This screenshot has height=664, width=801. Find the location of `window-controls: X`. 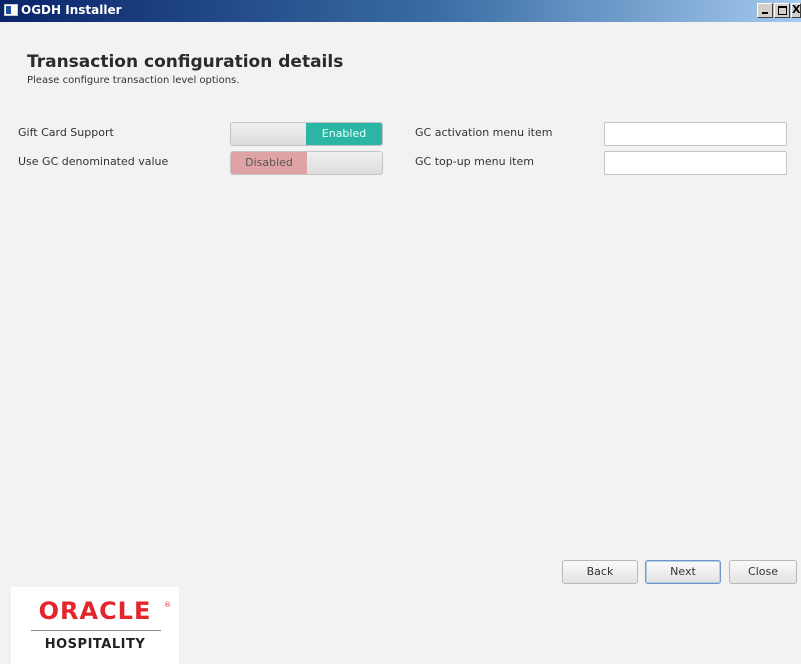

window-controls: X is located at coordinates (778, 11).